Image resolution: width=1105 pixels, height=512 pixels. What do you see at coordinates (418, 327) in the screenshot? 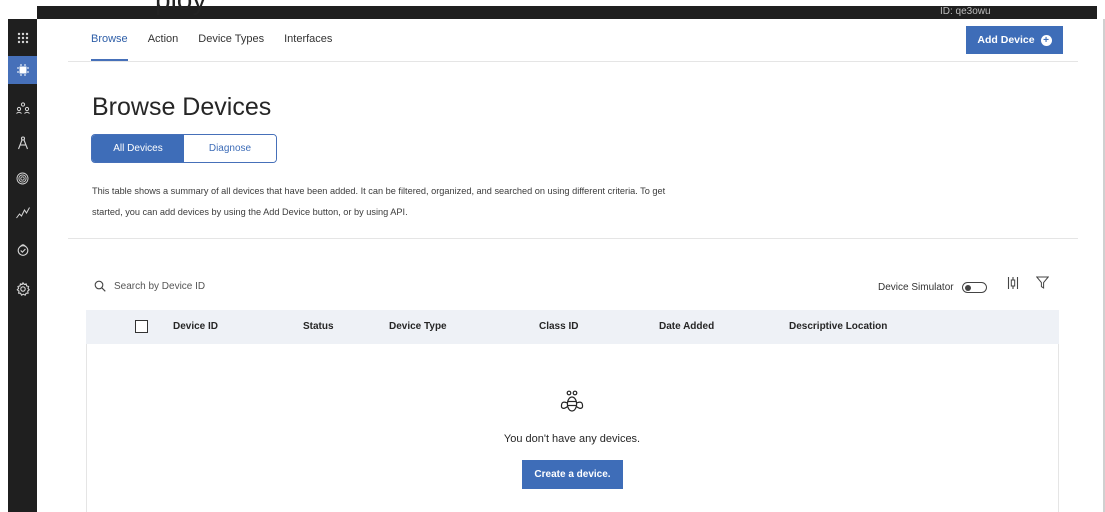
I see `column-device-type: Device Type` at bounding box center [418, 327].